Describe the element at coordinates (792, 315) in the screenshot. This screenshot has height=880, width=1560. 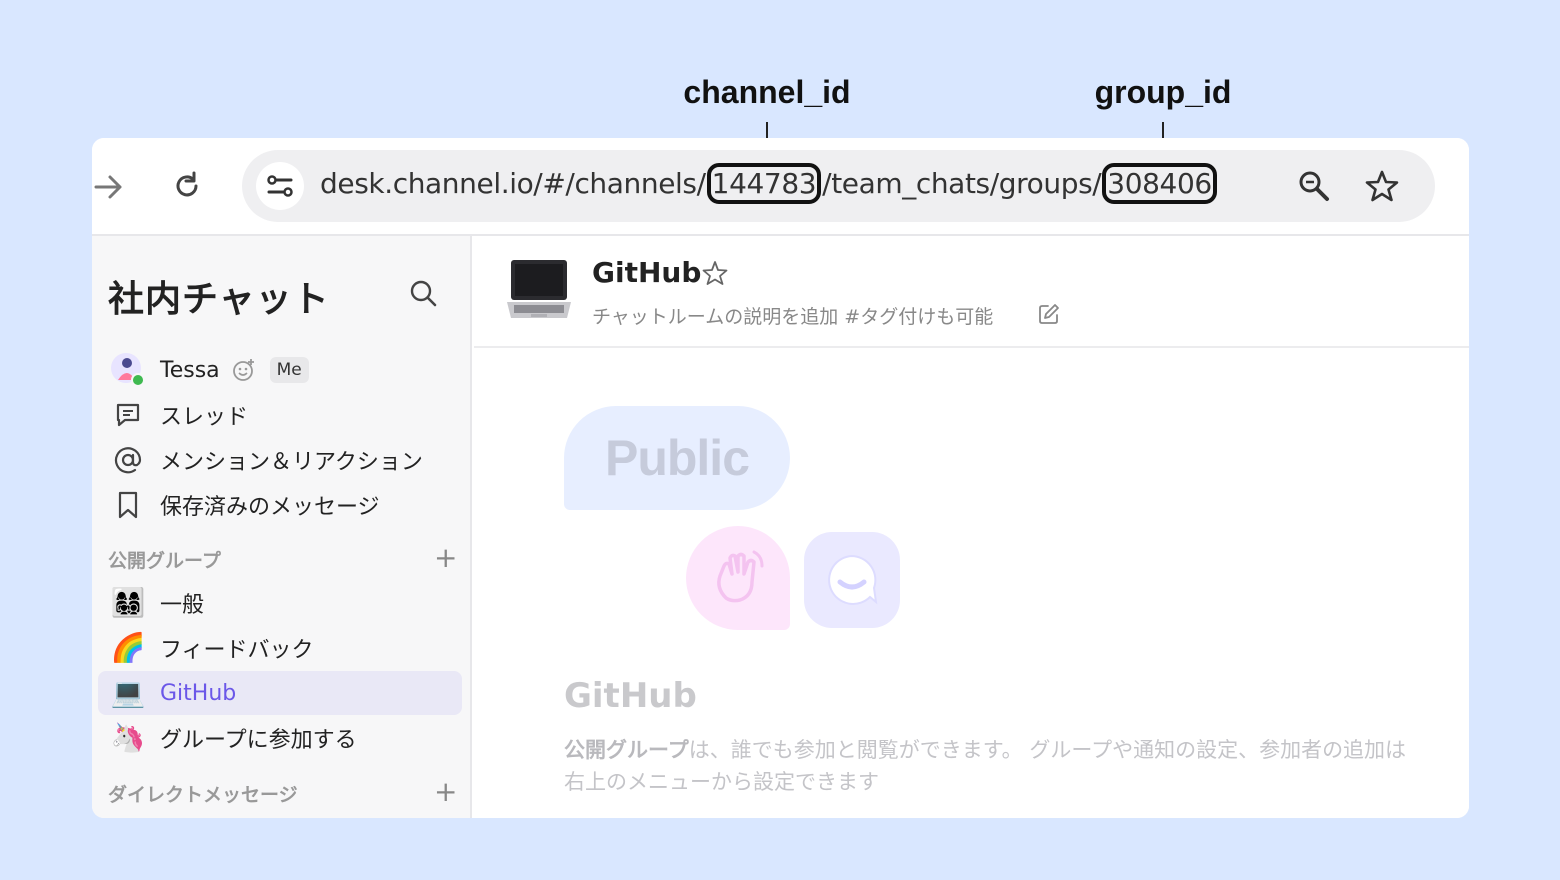
I see `channel-description: チャットルームの説明を追加 #タグ付けも可能` at that location.